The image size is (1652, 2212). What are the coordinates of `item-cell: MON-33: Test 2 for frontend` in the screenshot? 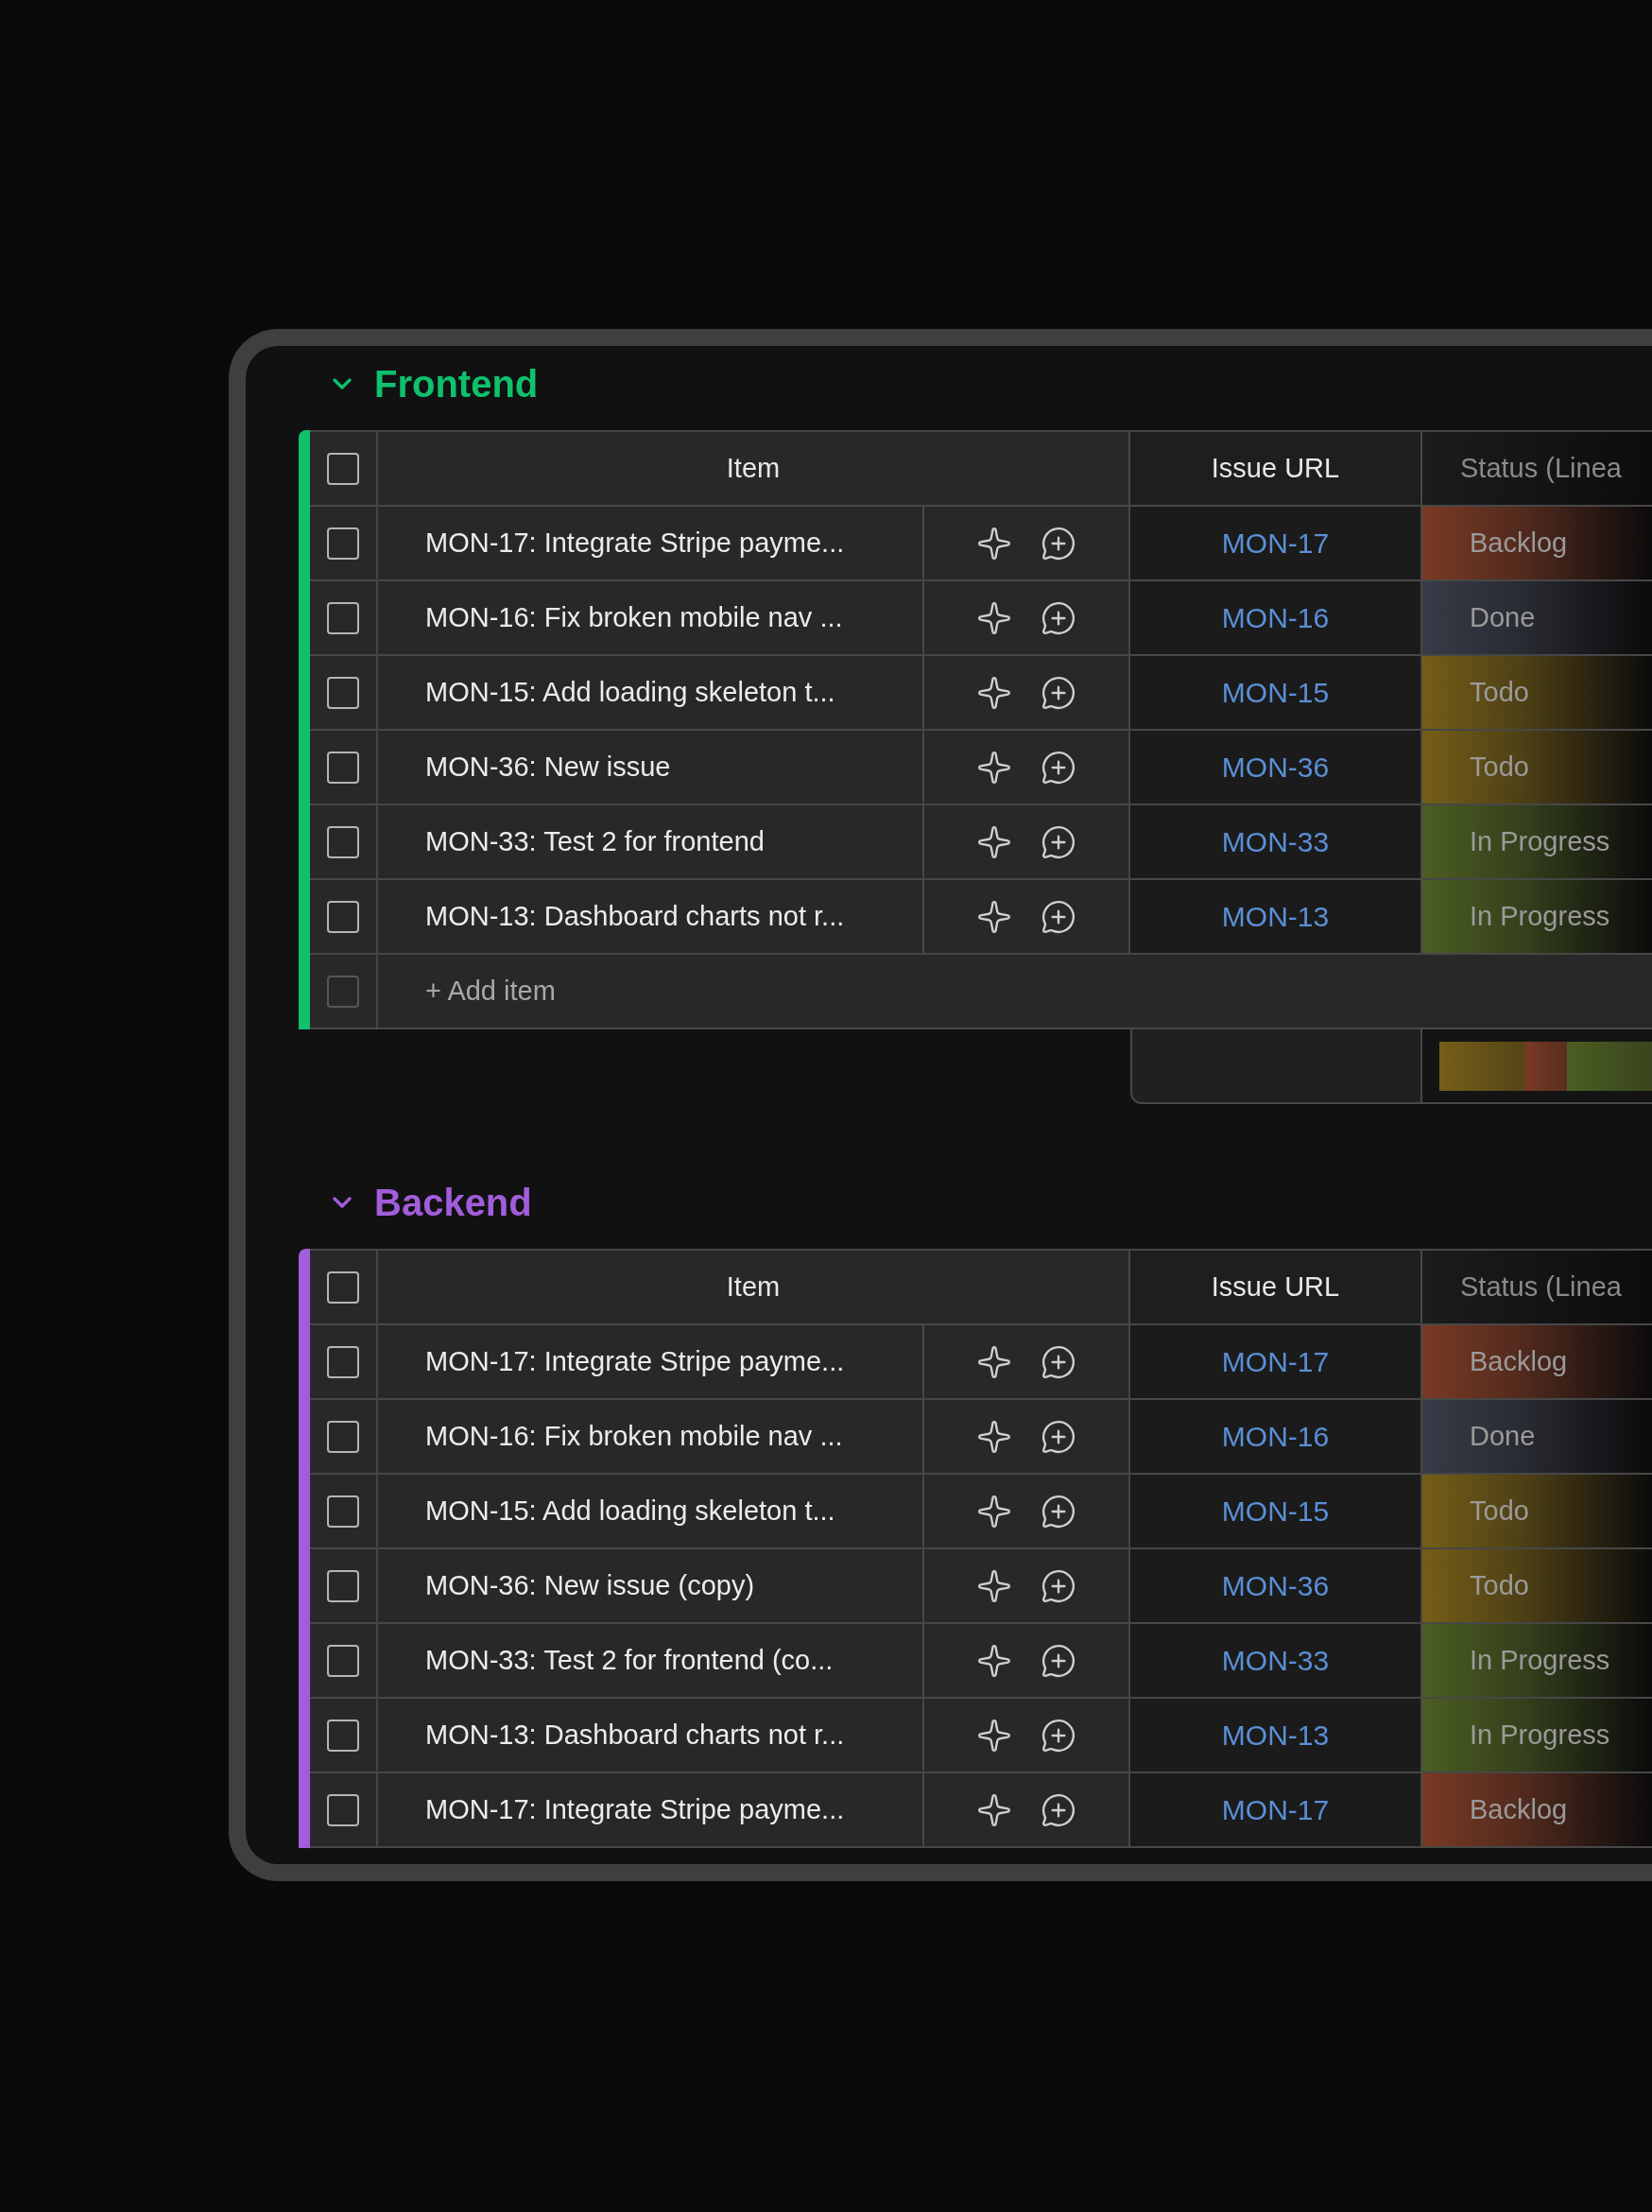 It's located at (651, 842).